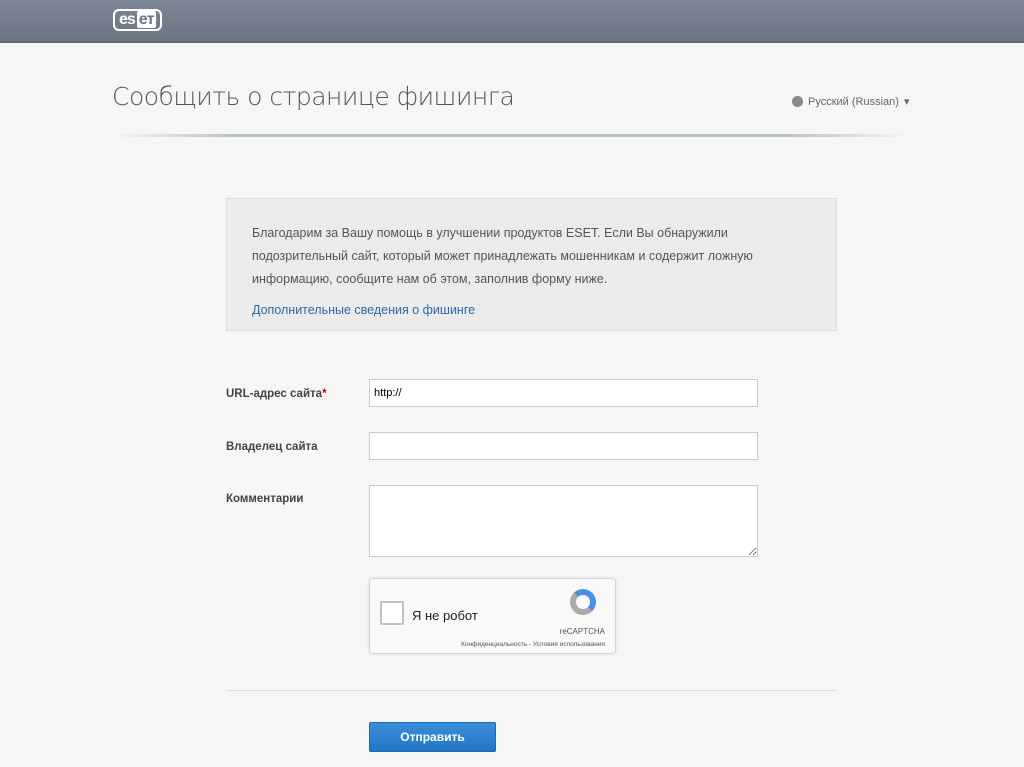 This screenshot has width=1024, height=767. What do you see at coordinates (324, 394) in the screenshot?
I see `required-mark: *` at bounding box center [324, 394].